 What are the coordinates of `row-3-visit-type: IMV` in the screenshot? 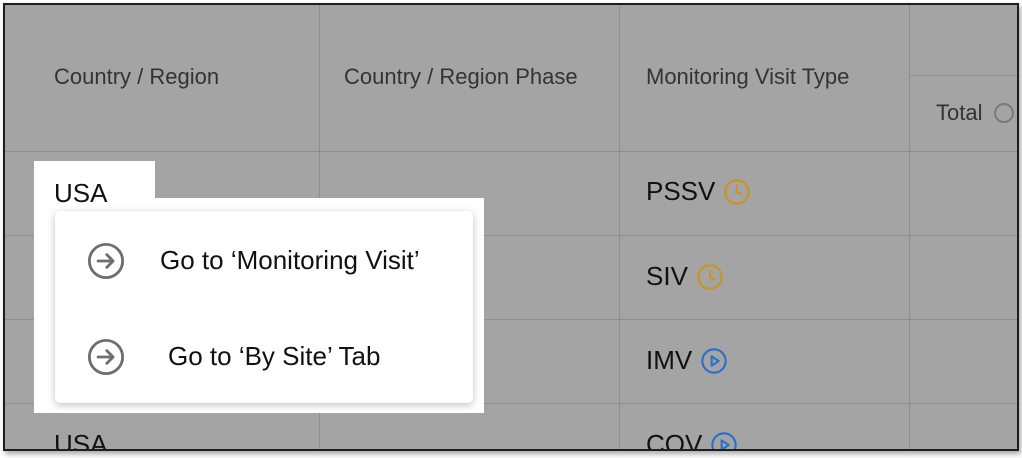 It's located at (687, 360).